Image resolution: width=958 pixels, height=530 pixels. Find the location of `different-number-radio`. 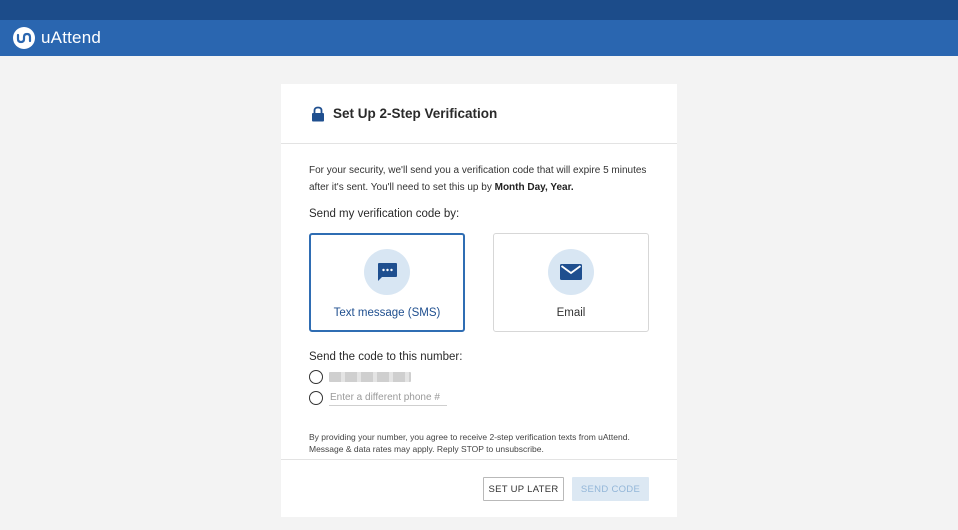

different-number-radio is located at coordinates (316, 398).